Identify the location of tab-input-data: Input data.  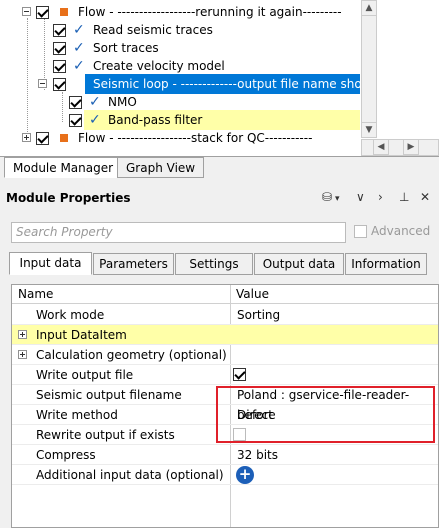
(50, 263).